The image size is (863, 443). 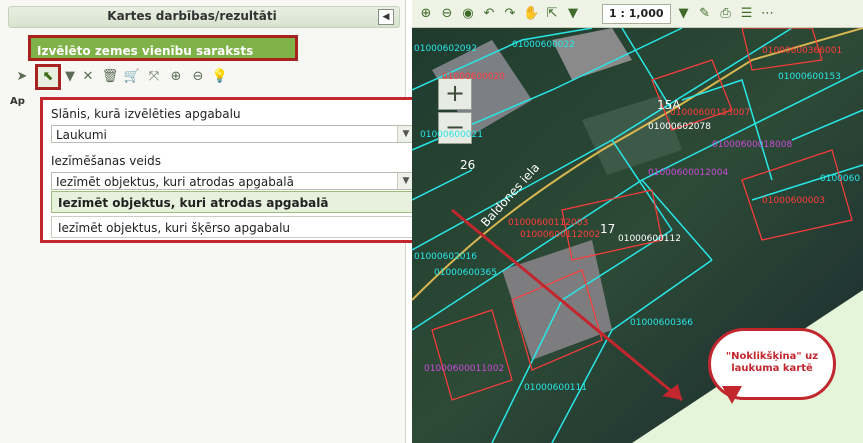 What do you see at coordinates (560, 235) in the screenshot?
I see `parcel-id-red: 01000600112002` at bounding box center [560, 235].